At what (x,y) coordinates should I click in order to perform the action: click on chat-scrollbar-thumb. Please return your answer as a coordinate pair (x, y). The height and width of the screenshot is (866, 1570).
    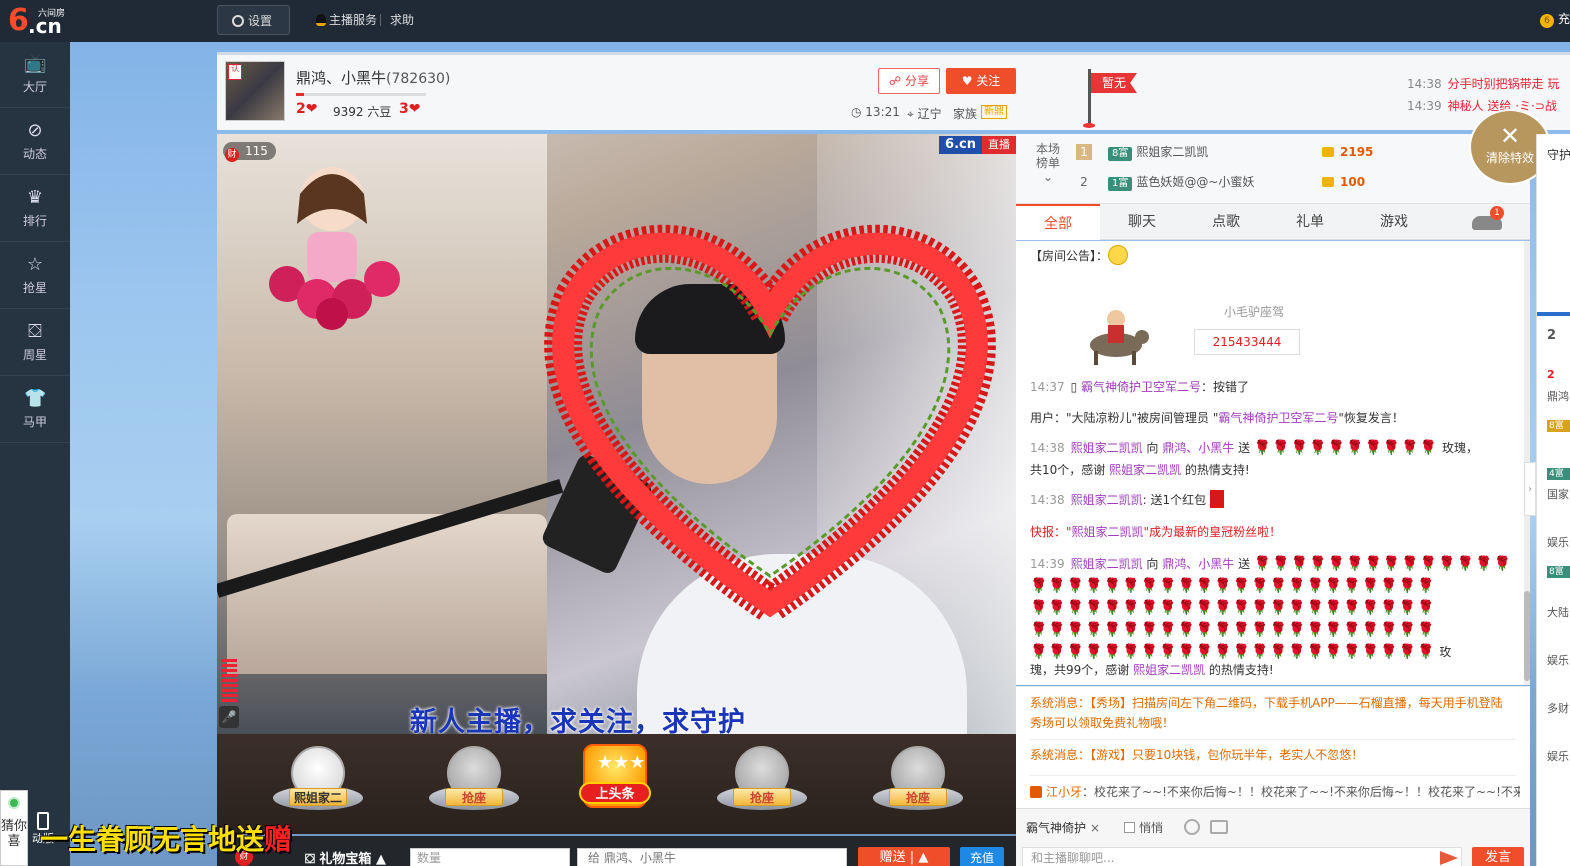
    Looking at the image, I should click on (1527, 636).